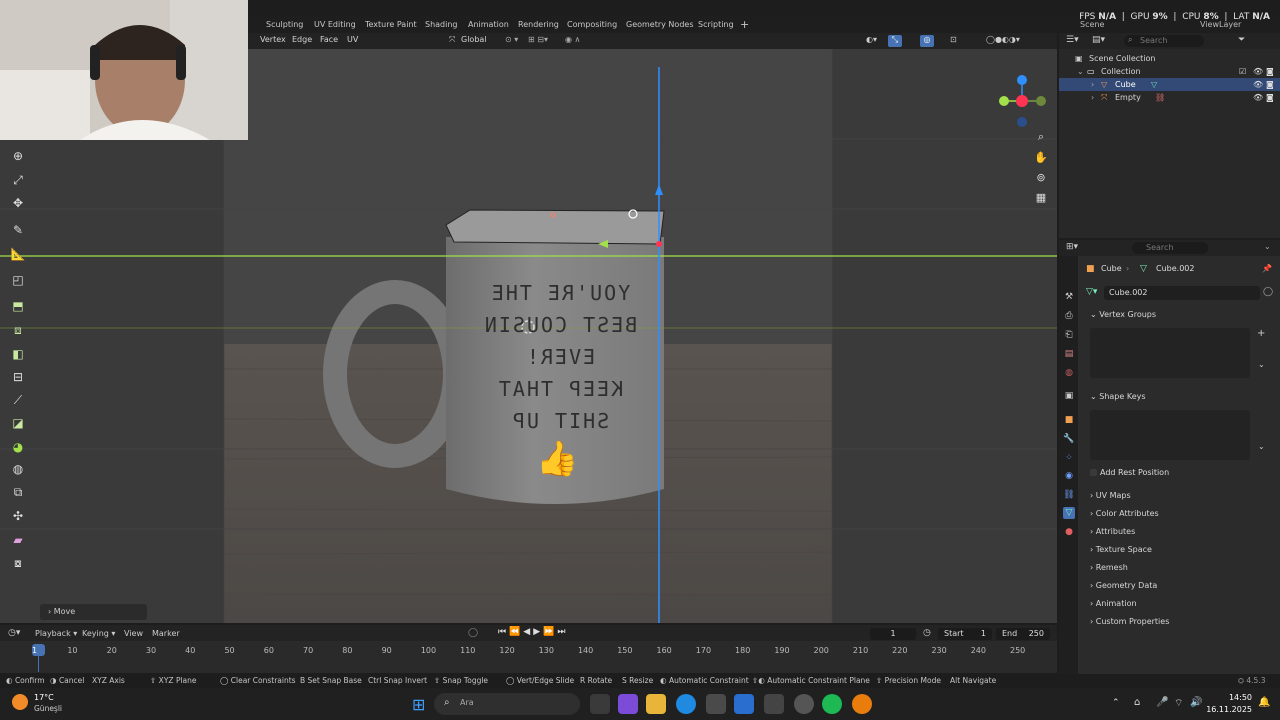 The width and height of the screenshot is (1280, 720). Describe the element at coordinates (659, 25) in the screenshot. I see `tab-geometry-nodes: Geometry Nodes` at that location.